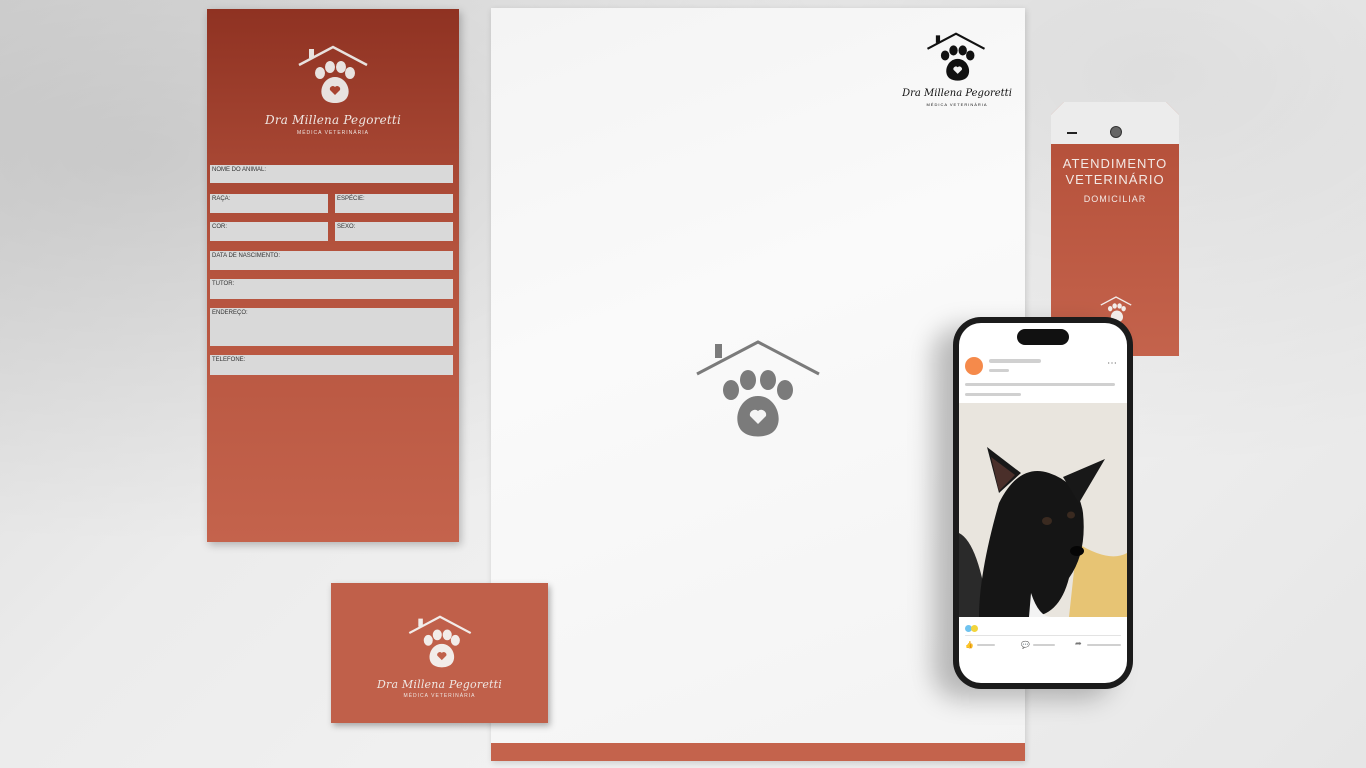  What do you see at coordinates (1115, 179) in the screenshot?
I see `tag-line2: VETERINÁRIO` at bounding box center [1115, 179].